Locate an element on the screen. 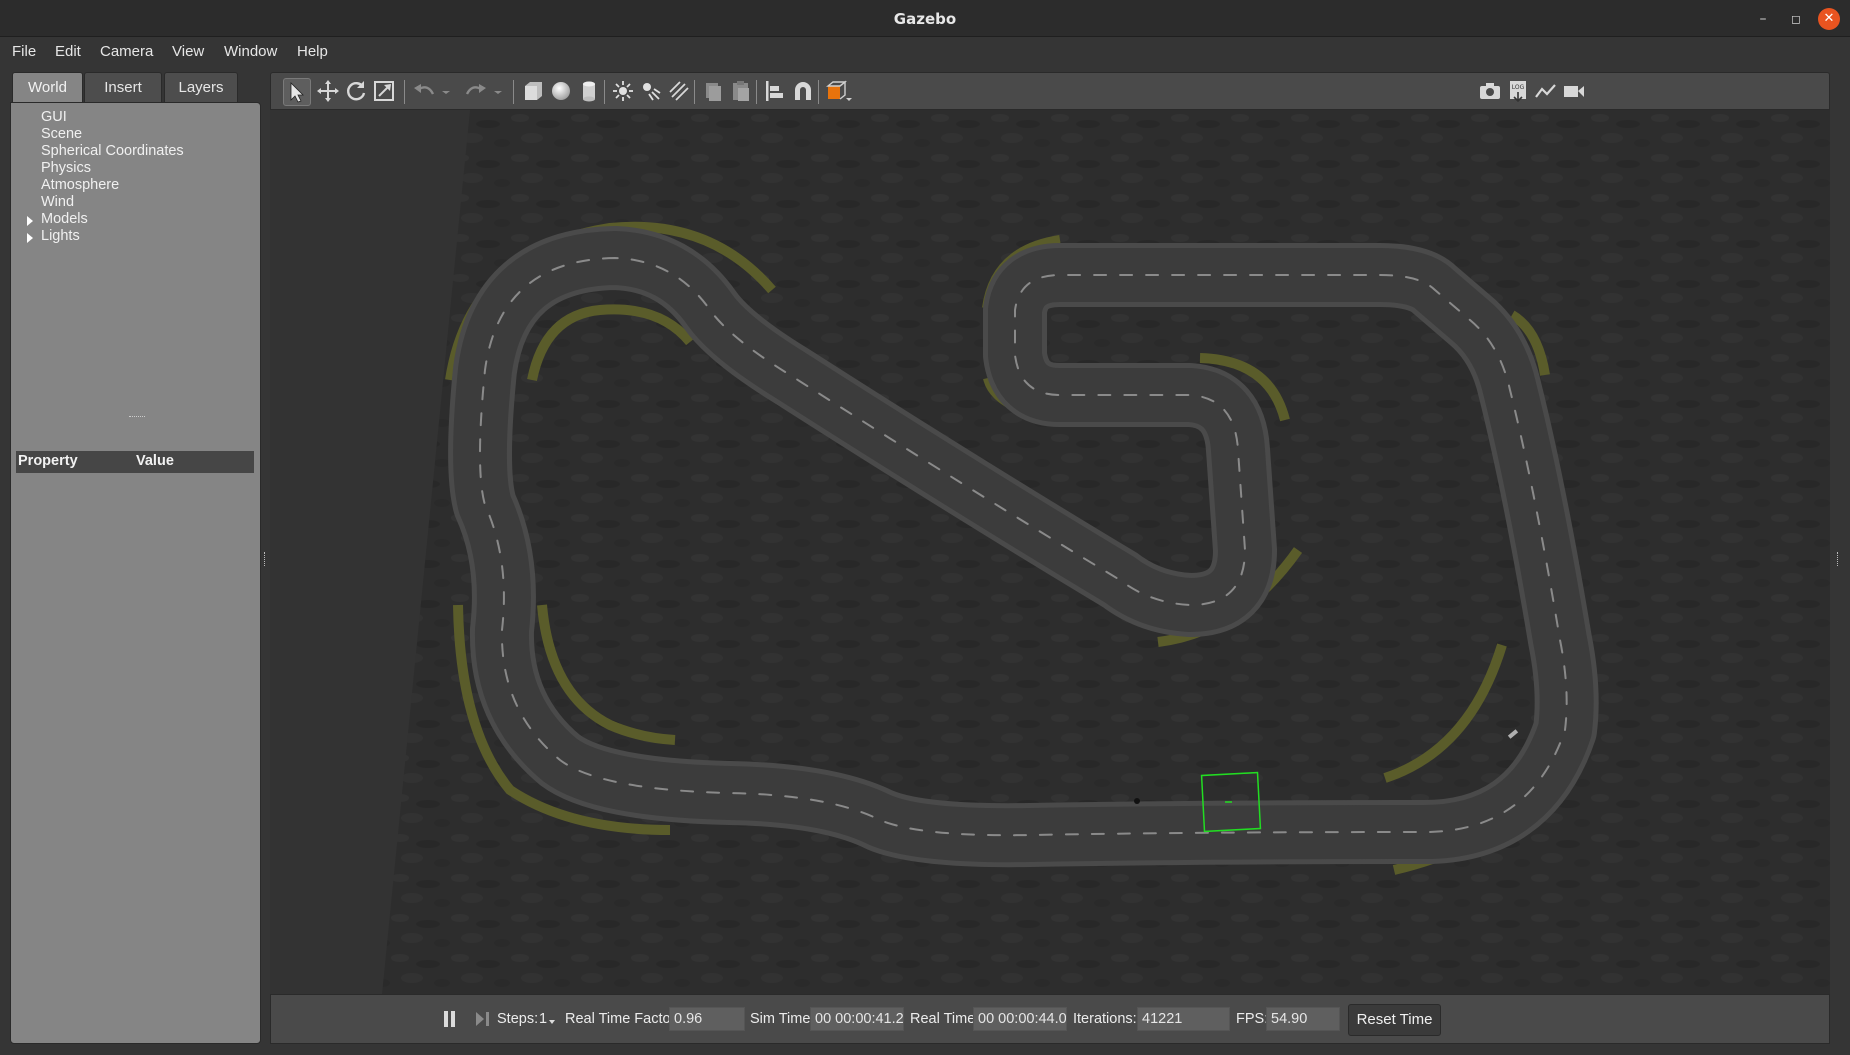 This screenshot has width=1850, height=1055. scale-icon is located at coordinates (385, 92).